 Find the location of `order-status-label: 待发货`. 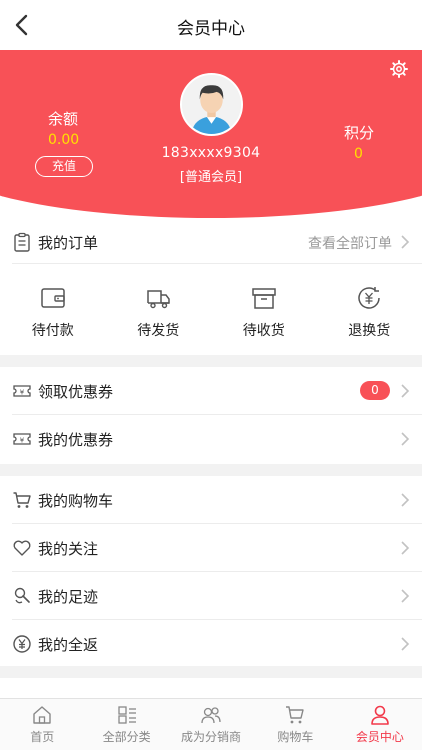

order-status-label: 待发货 is located at coordinates (158, 331).